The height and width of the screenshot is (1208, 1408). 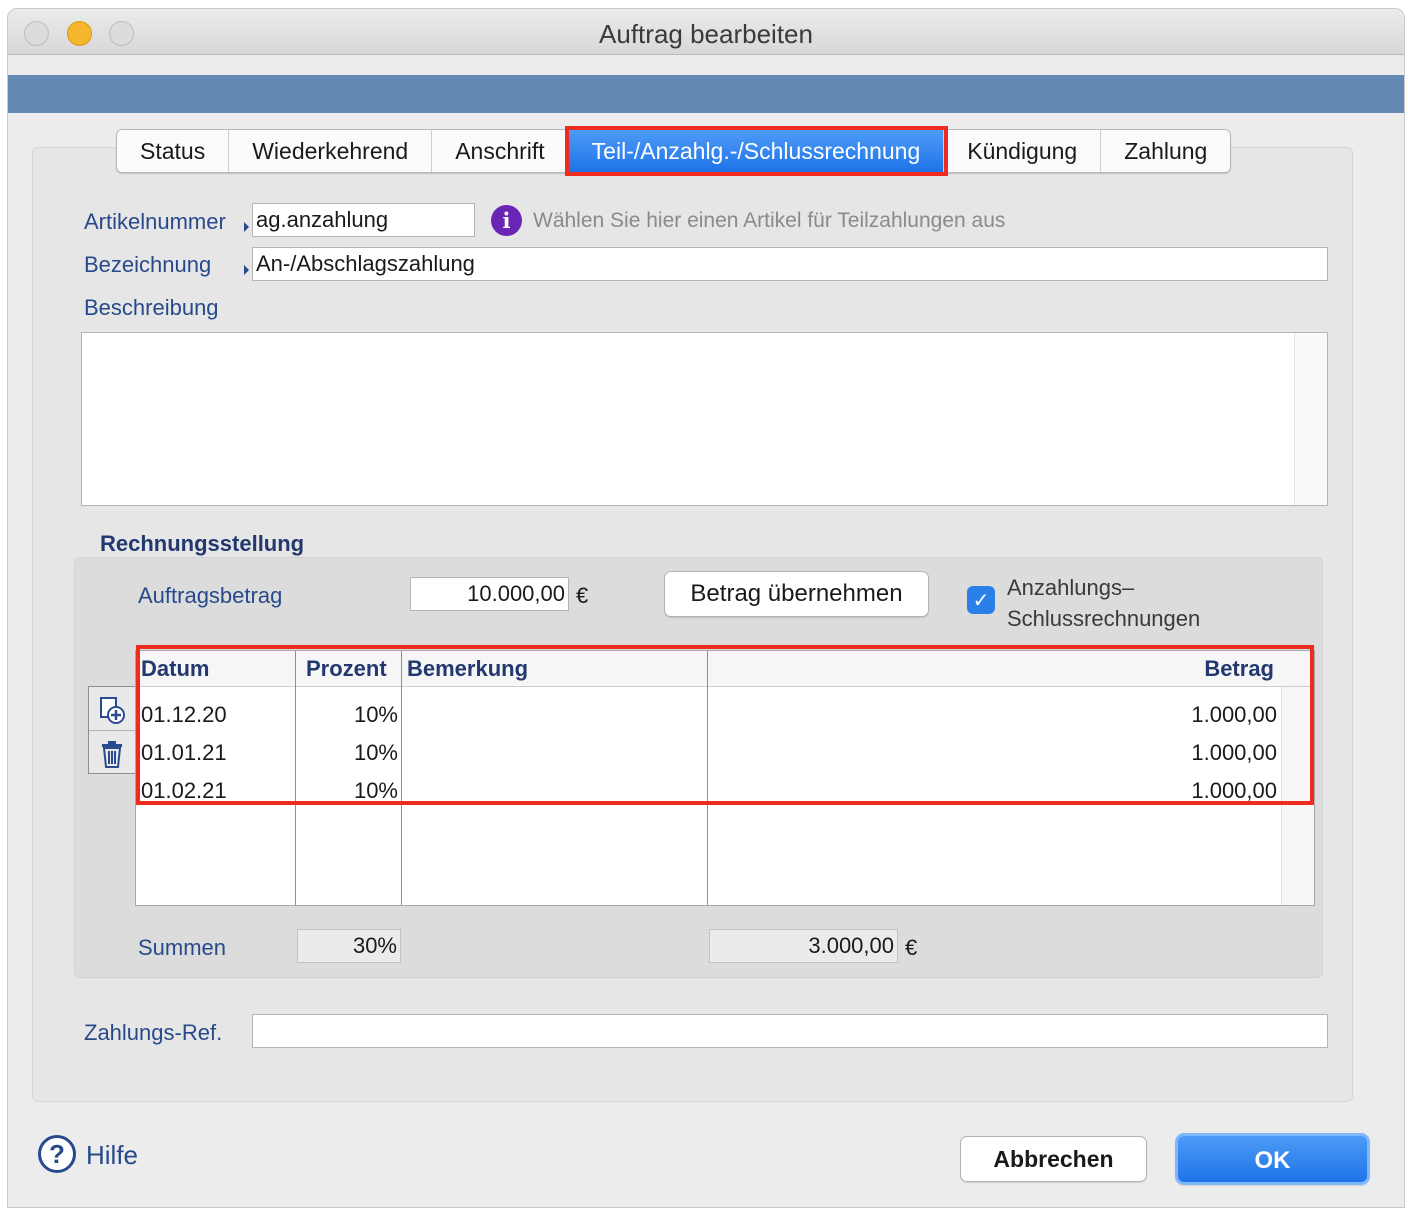 I want to click on table-scrollbar, so click(x=1297, y=796).